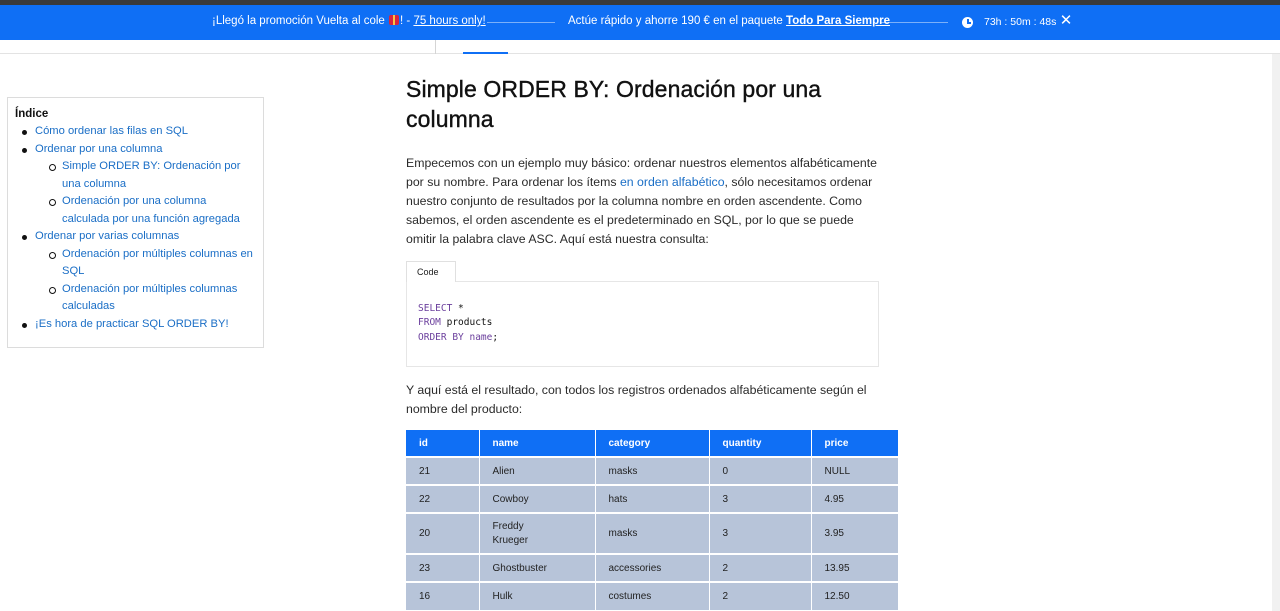 The image size is (1280, 611). Describe the element at coordinates (443, 595) in the screenshot. I see `table-cell: 16` at that location.